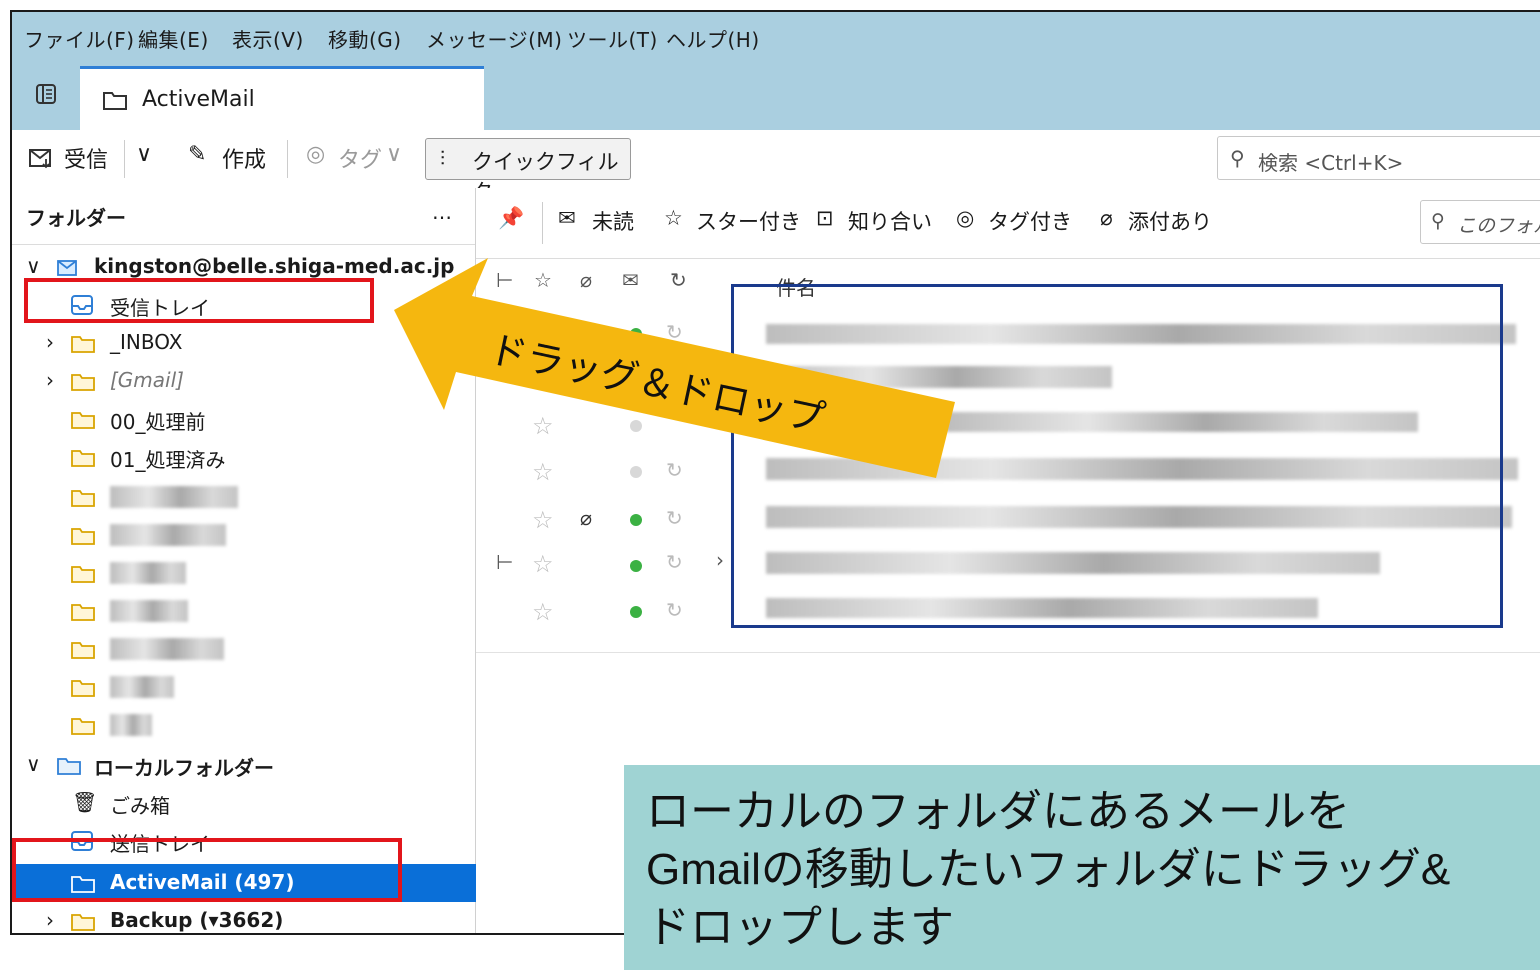  What do you see at coordinates (442, 158) in the screenshot?
I see `filter-sliders-icon: ⫶` at bounding box center [442, 158].